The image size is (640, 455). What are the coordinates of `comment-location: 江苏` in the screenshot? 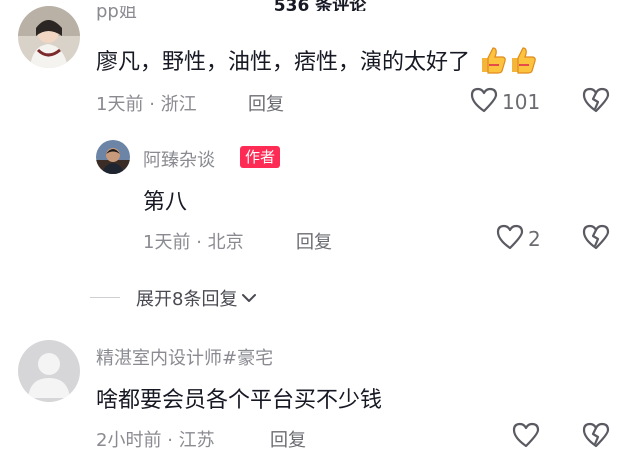 It's located at (196, 440).